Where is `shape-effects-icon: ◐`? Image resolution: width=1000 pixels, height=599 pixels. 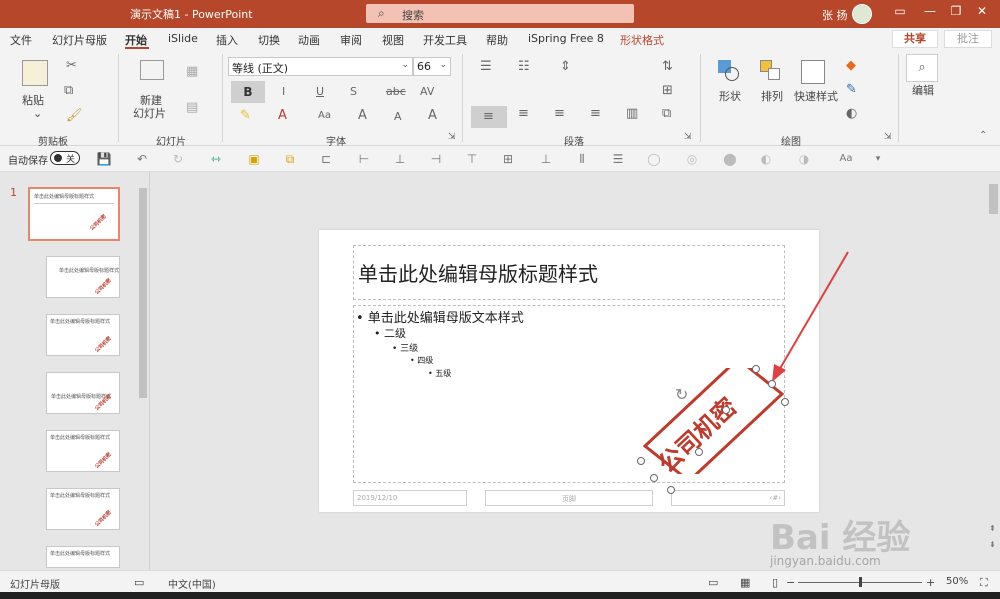 shape-effects-icon: ◐ is located at coordinates (851, 113).